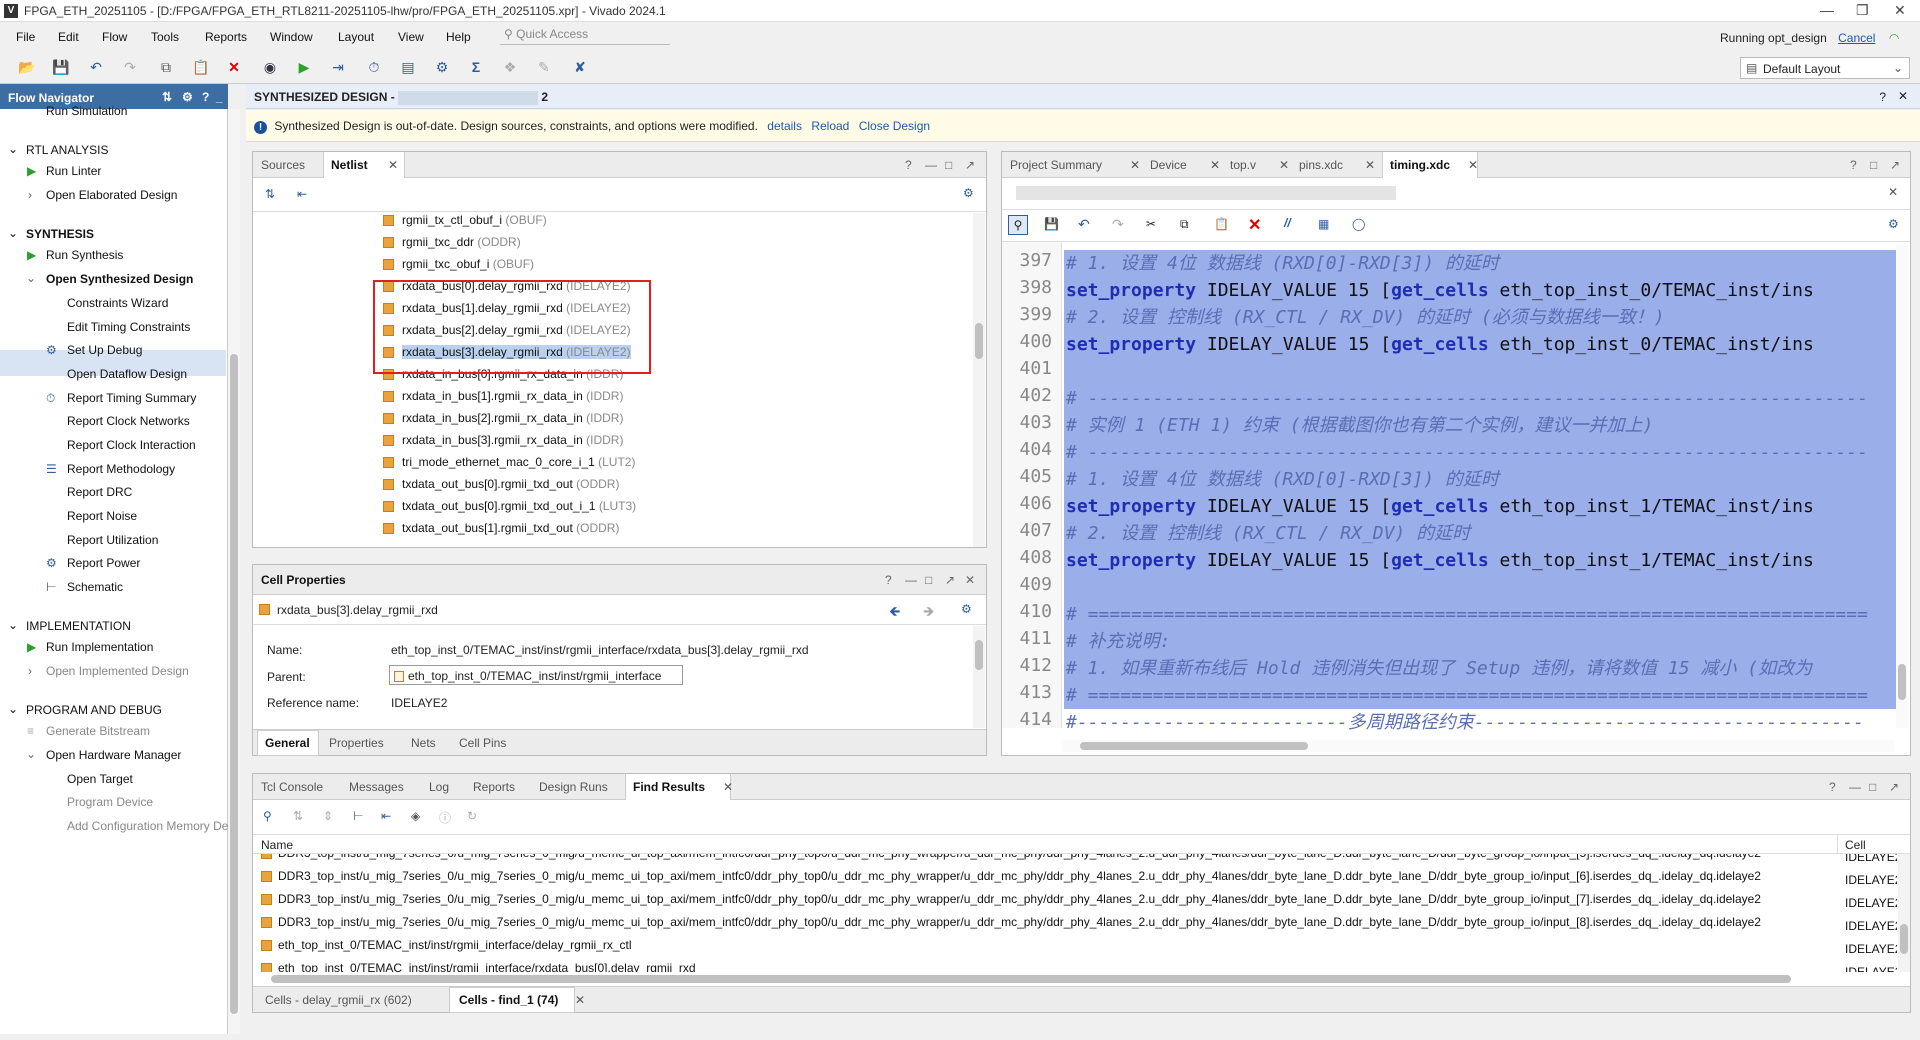 This screenshot has width=1920, height=1040. What do you see at coordinates (112, 540) in the screenshot?
I see `flow-nav-item: Report Utilization` at bounding box center [112, 540].